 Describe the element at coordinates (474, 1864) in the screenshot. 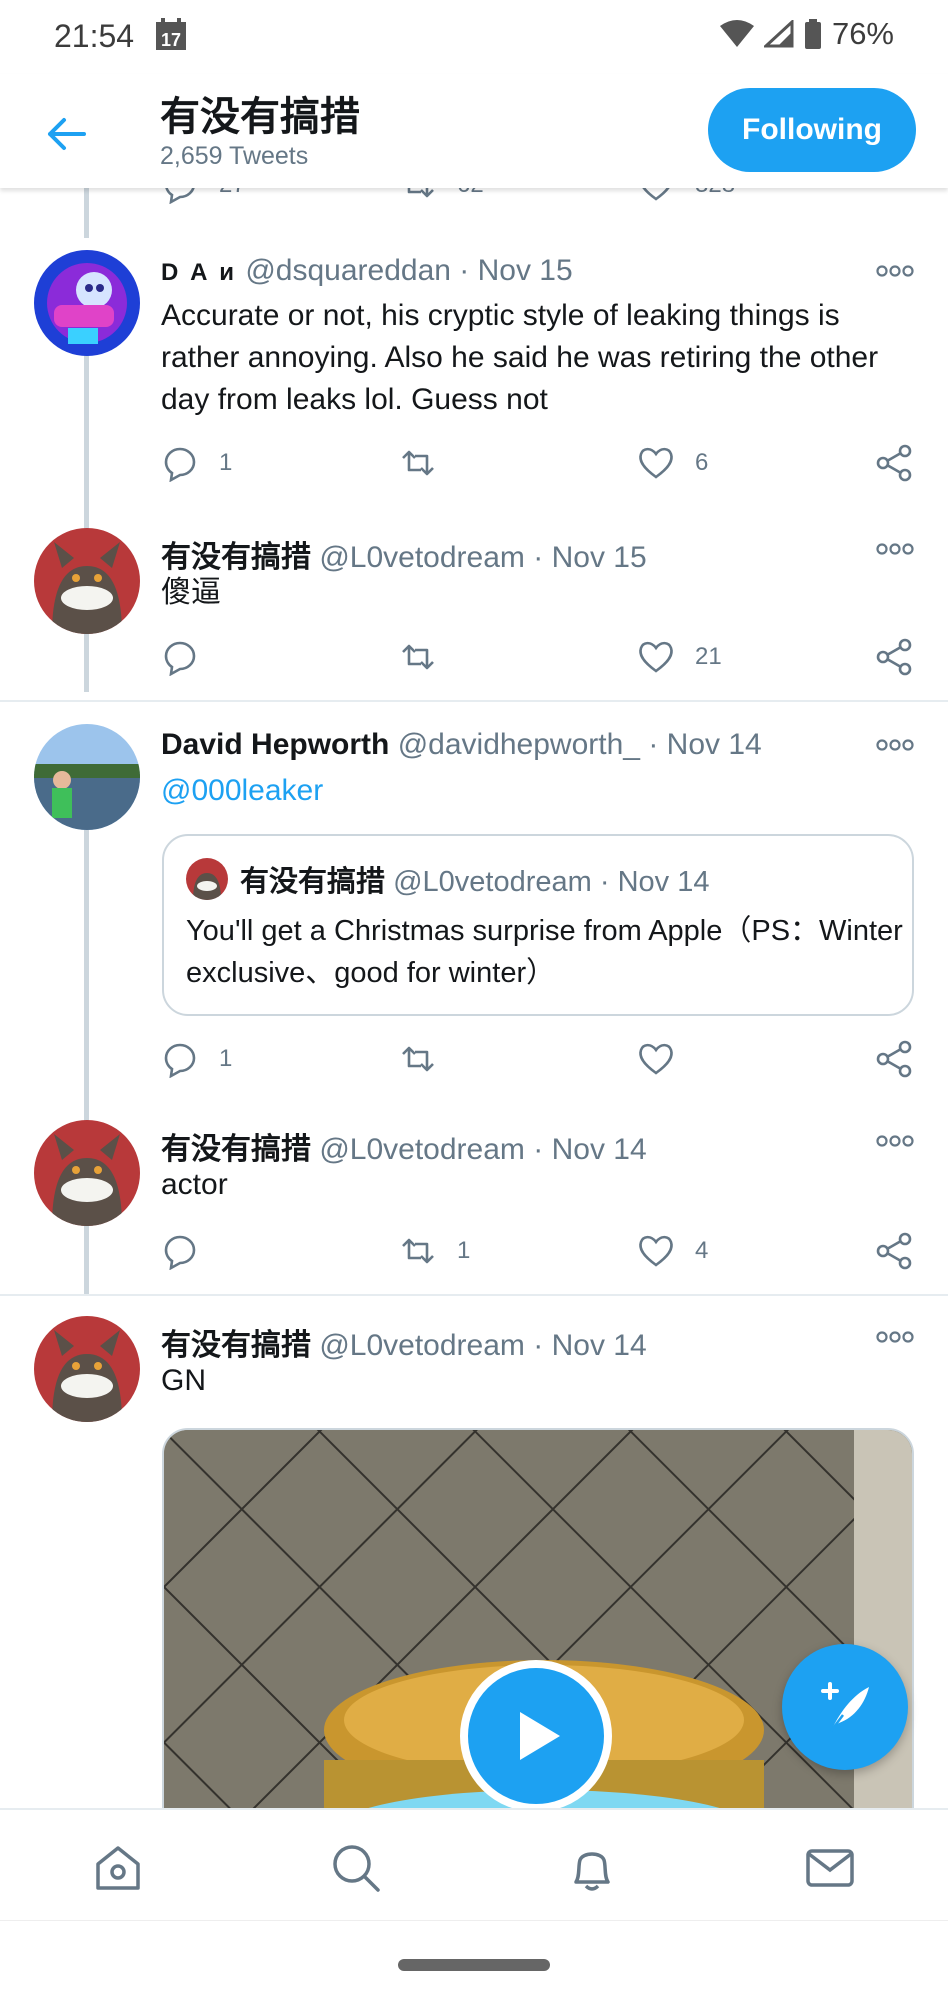

I see `bottom-navigation` at that location.